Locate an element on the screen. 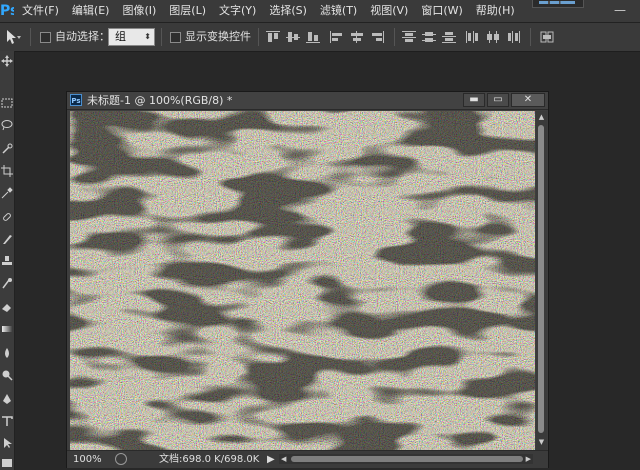 Image resolution: width=640 pixels, height=470 pixels. distribute-vertical-centers-icon is located at coordinates (429, 37).